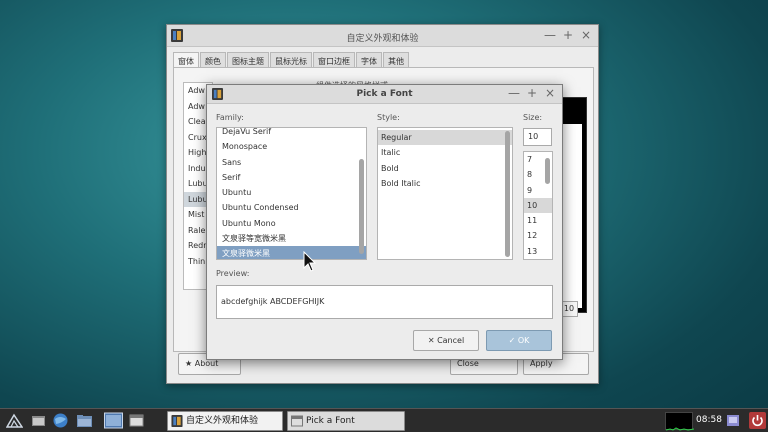  What do you see at coordinates (233, 273) in the screenshot?
I see `preview-label: Preview:` at bounding box center [233, 273].